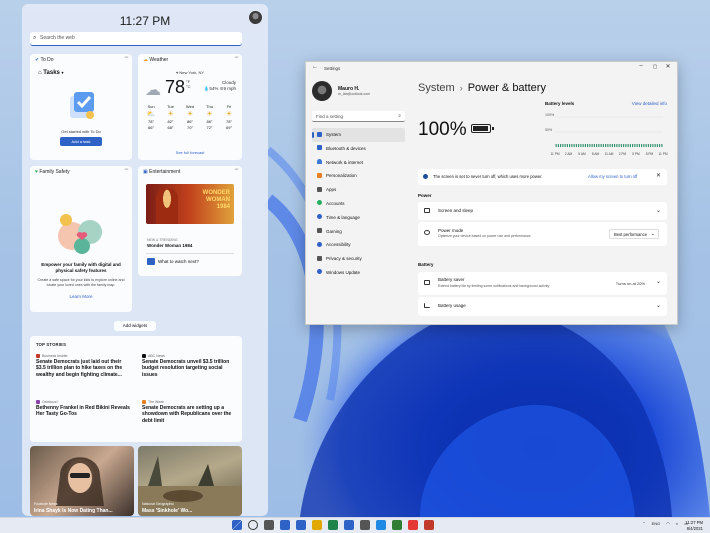 The height and width of the screenshot is (533, 710). What do you see at coordinates (451, 230) in the screenshot?
I see `power-mode-label: Power mode` at bounding box center [451, 230].